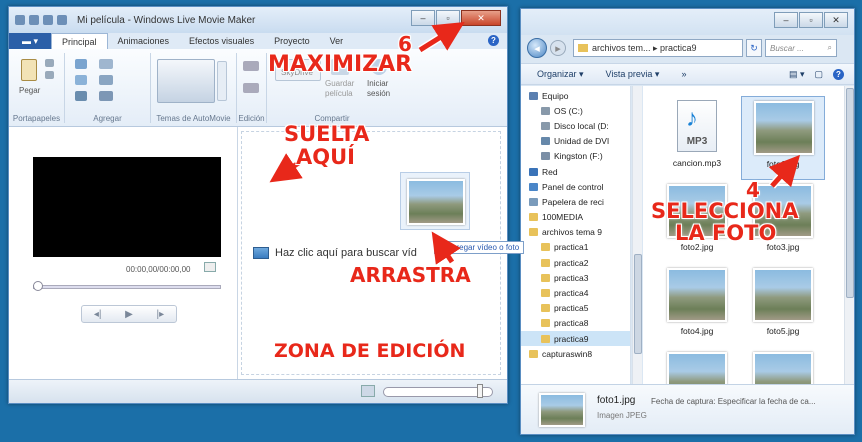  What do you see at coordinates (726, 233) in the screenshot?
I see `annotation-select-2: LA FOTO` at bounding box center [726, 233].